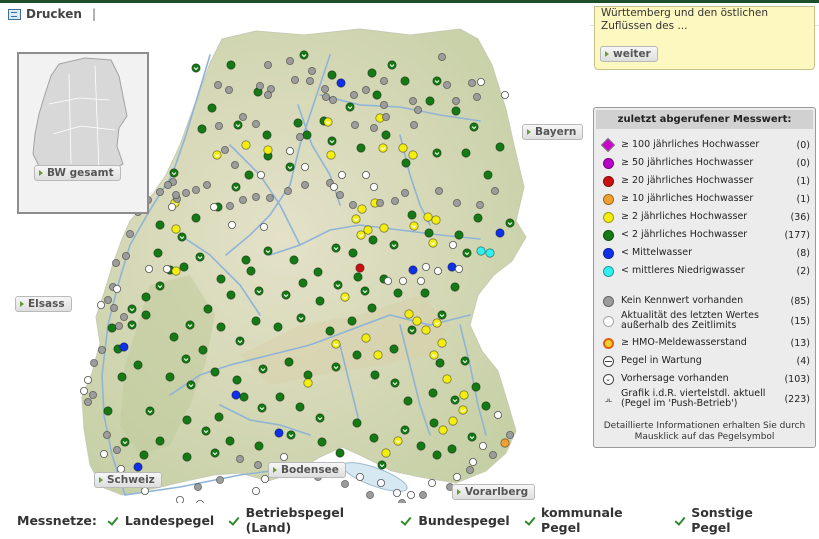  What do you see at coordinates (308, 520) in the screenshot?
I see `network-toggle-betriebspegel: Betriebspegel (Land)` at bounding box center [308, 520].